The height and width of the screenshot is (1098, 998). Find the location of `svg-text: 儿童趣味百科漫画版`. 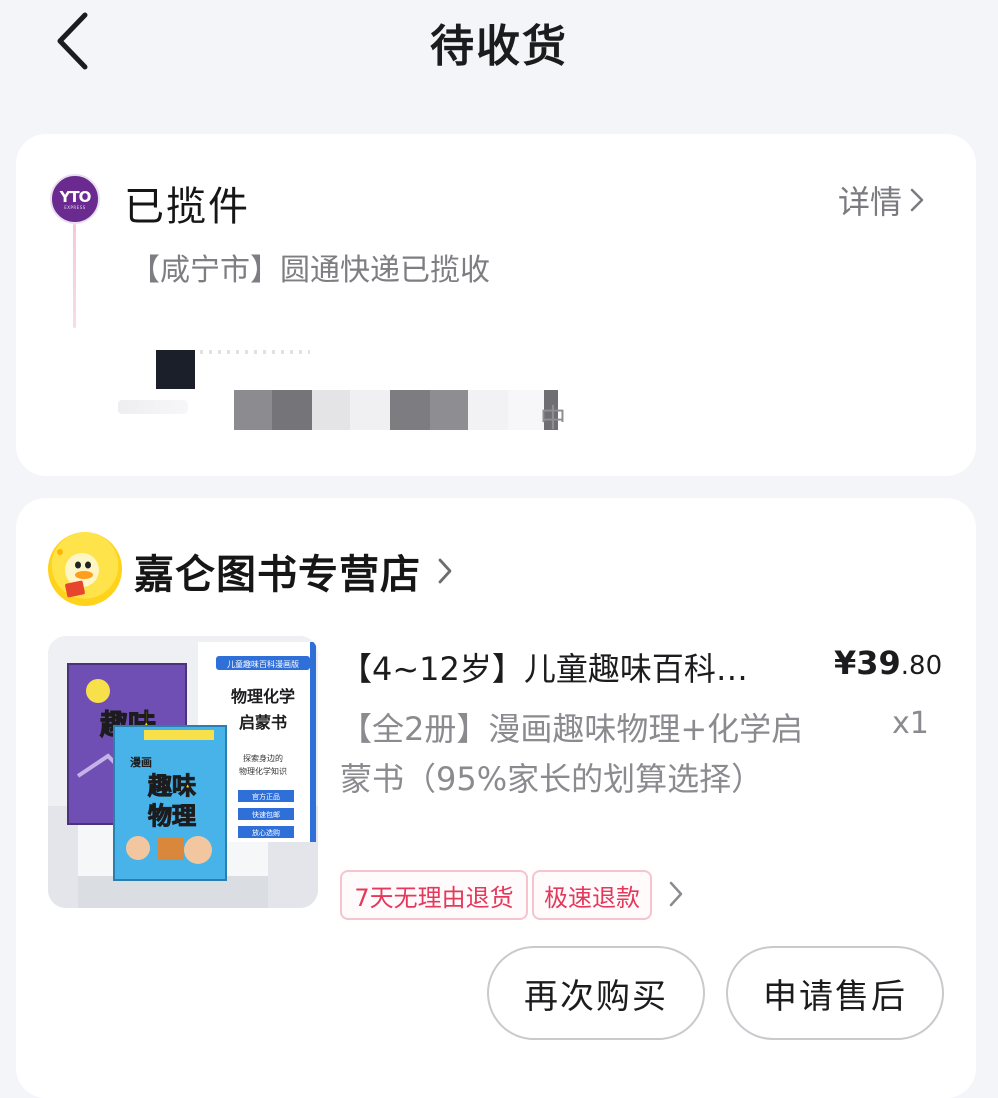

svg-text: 儿童趣味百科漫画版 is located at coordinates (263, 664).